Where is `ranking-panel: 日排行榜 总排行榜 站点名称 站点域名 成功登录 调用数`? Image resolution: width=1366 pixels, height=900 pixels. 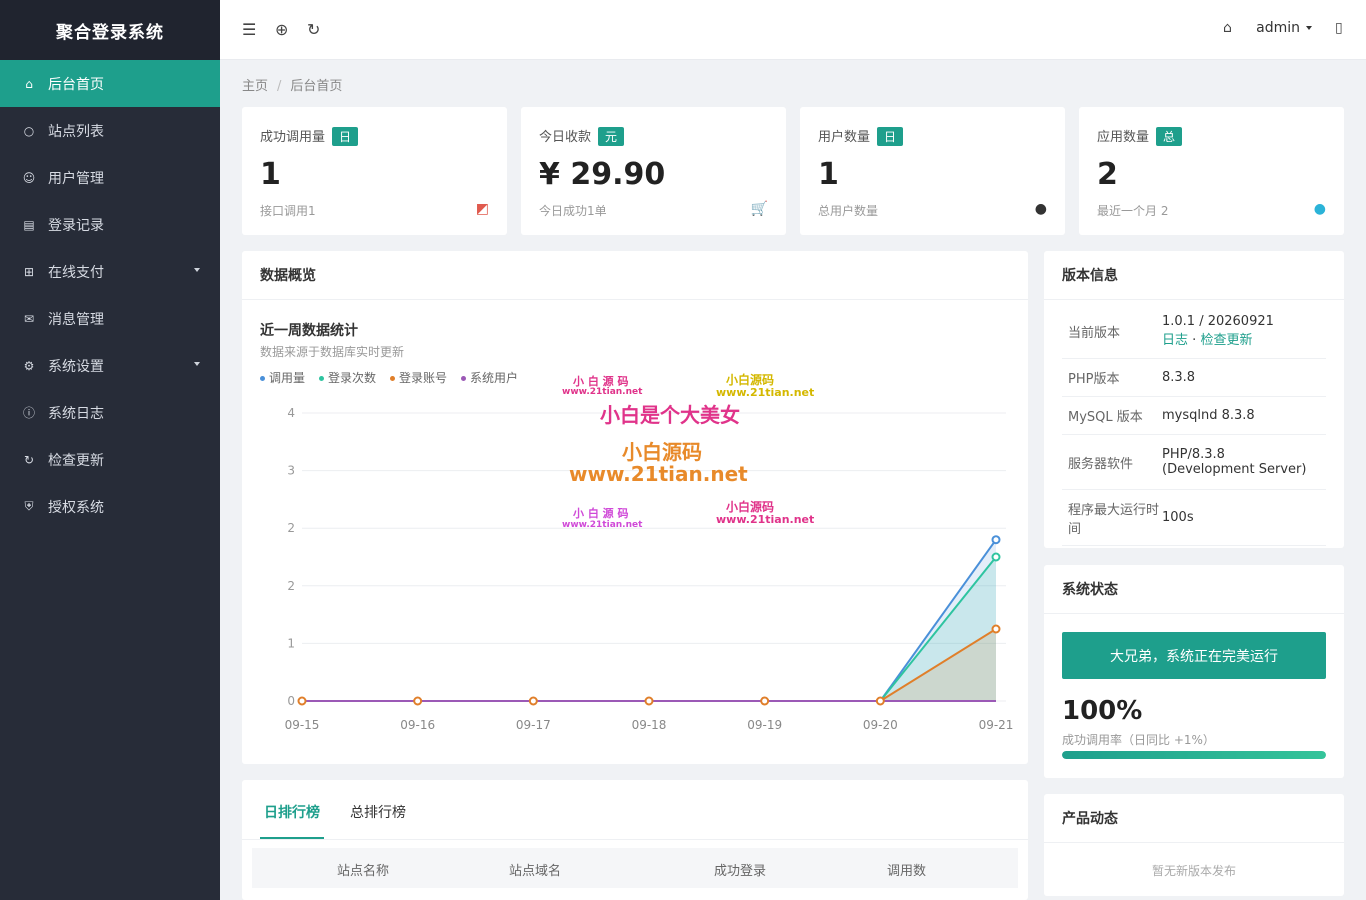
ranking-panel: 日排行榜 总排行榜 站点名称 站点域名 成功登录 调用数 is located at coordinates (635, 840).